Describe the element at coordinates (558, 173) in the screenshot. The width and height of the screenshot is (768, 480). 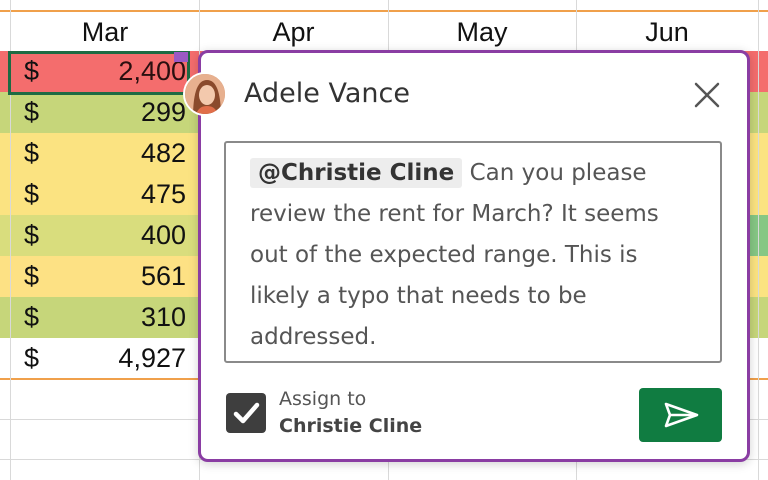
I see `comment-text: Can you please` at that location.